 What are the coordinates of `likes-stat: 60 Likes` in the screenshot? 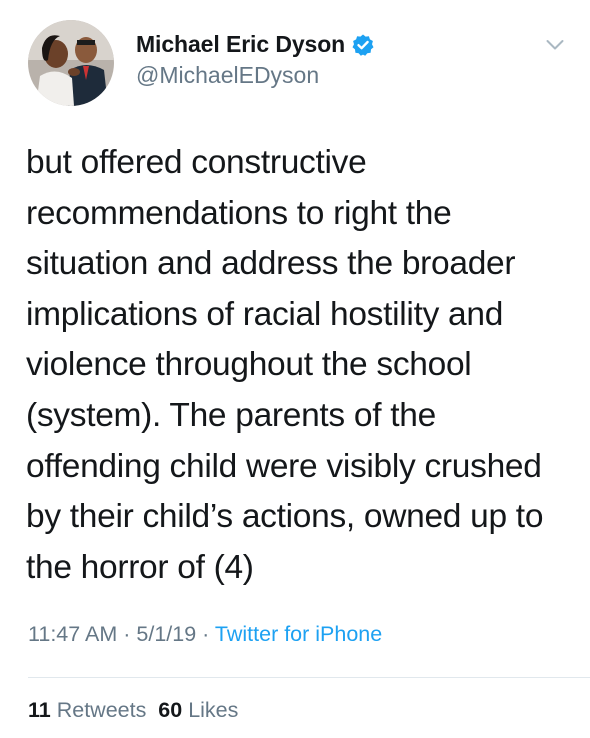 It's located at (198, 710).